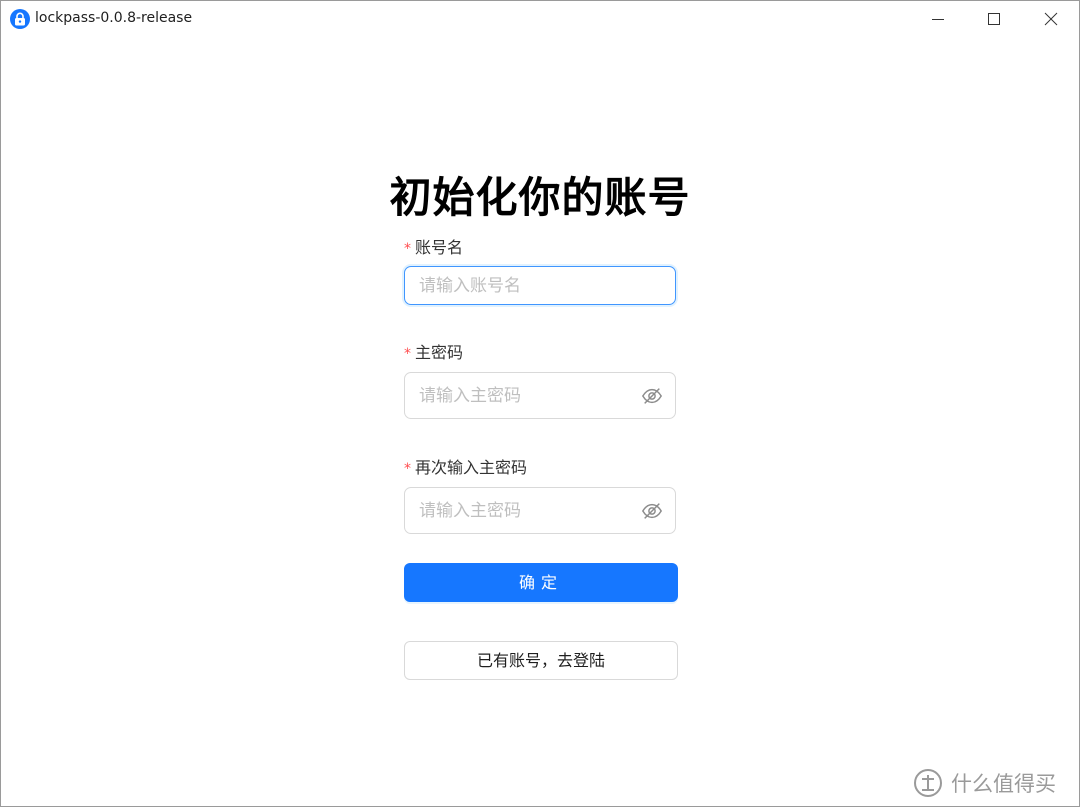 The height and width of the screenshot is (807, 1080). What do you see at coordinates (439, 352) in the screenshot?
I see `password-label: 主密码` at bounding box center [439, 352].